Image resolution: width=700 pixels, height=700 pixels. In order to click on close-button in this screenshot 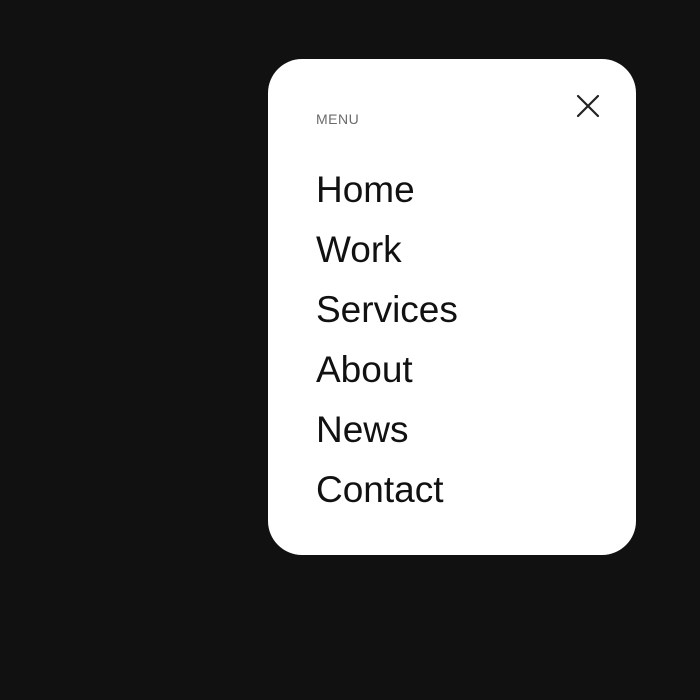, I will do `click(588, 106)`.